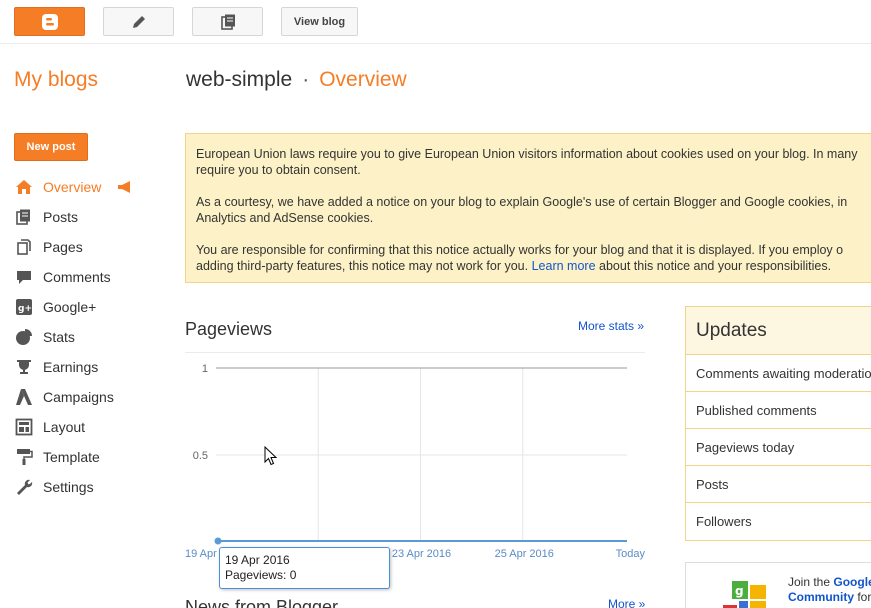  What do you see at coordinates (261, 575) in the screenshot?
I see `tooltip-value: Pageviews: 0` at bounding box center [261, 575].